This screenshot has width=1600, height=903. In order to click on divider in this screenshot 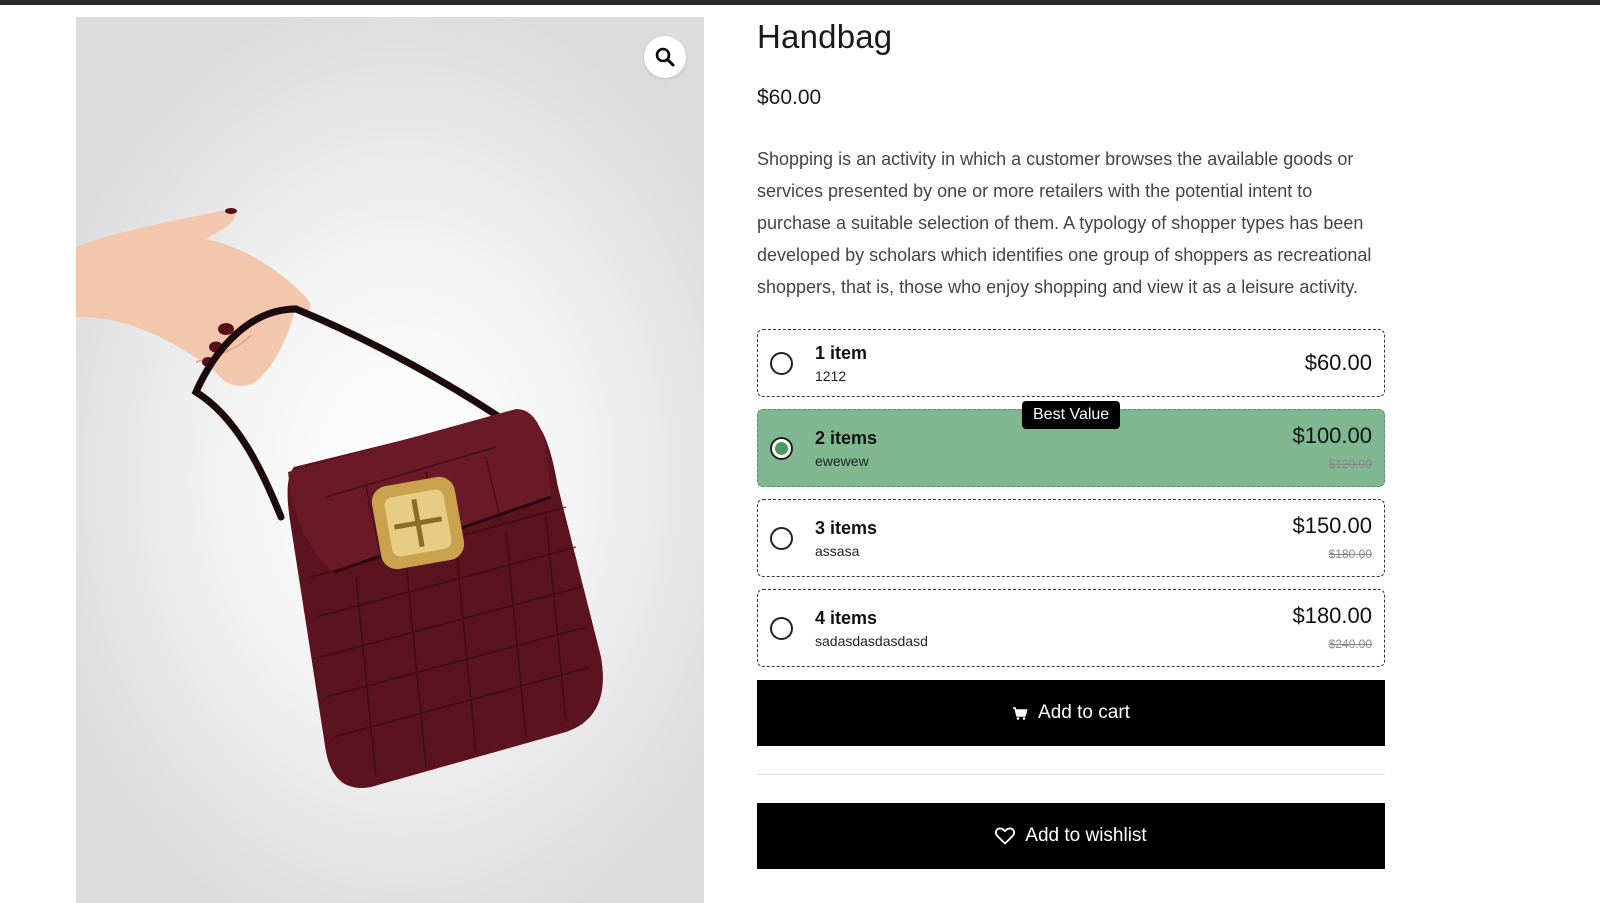, I will do `click(1071, 774)`.